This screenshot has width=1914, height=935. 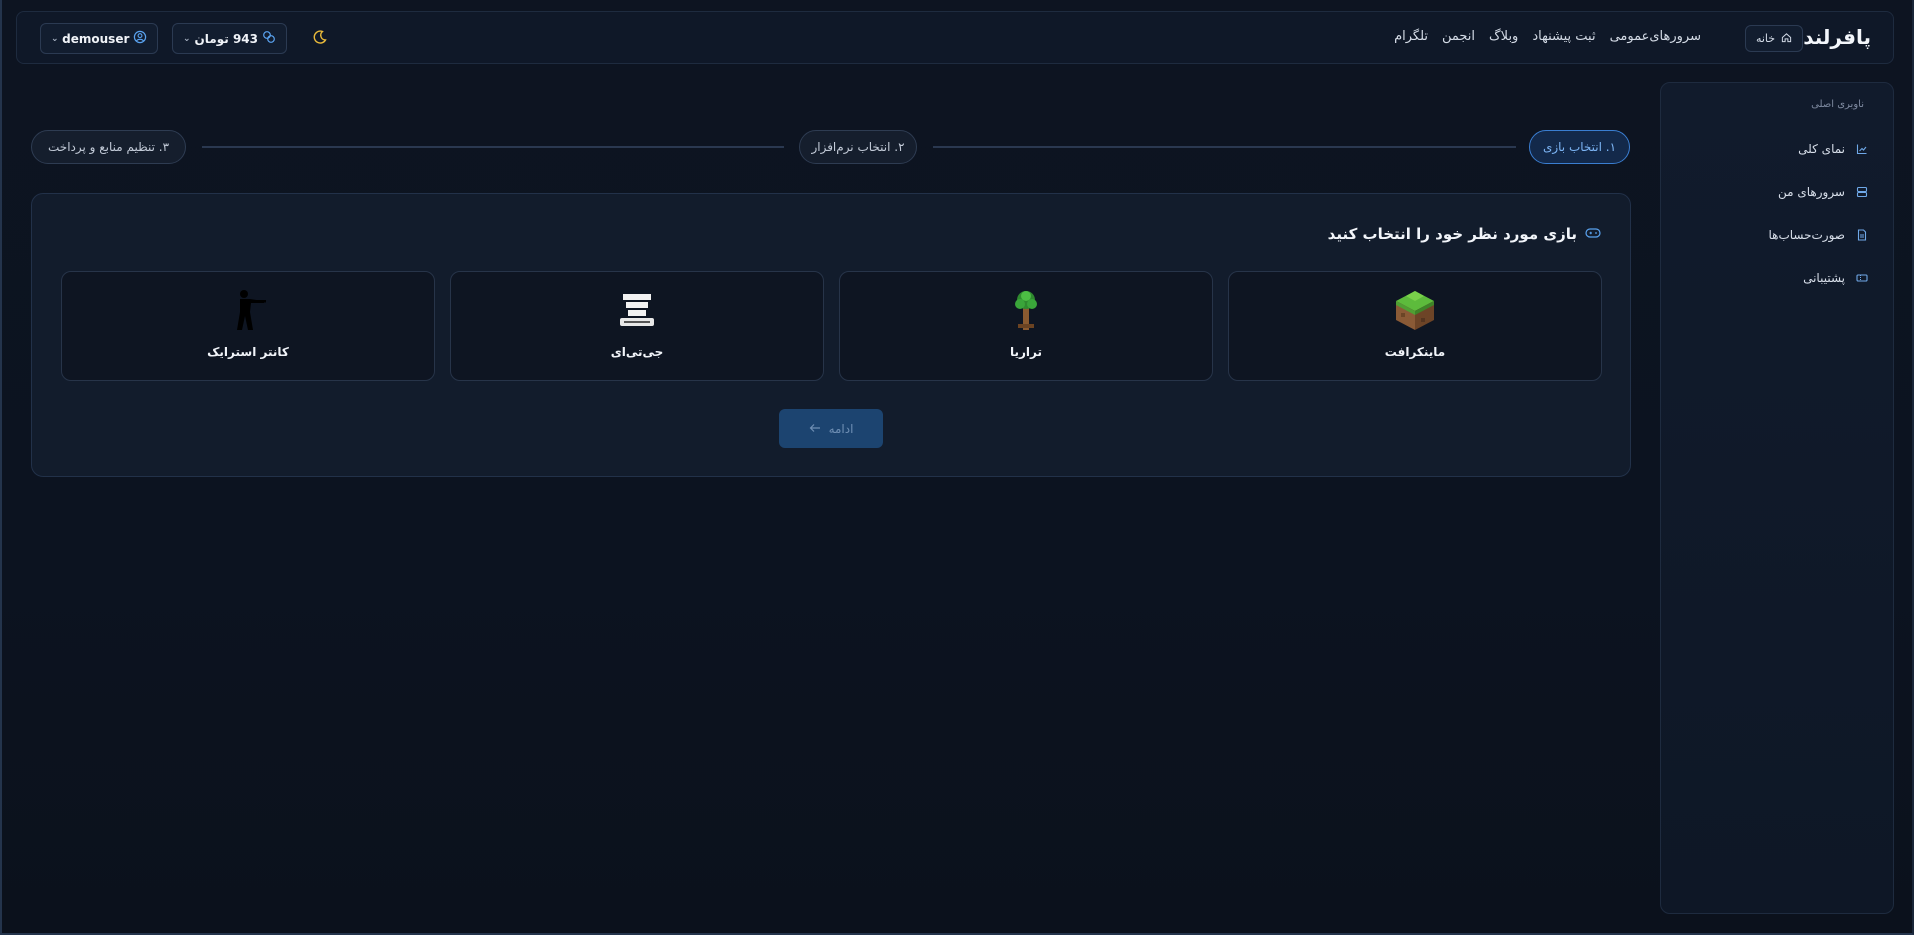 I want to click on continue-label: ادامه, so click(x=841, y=428).